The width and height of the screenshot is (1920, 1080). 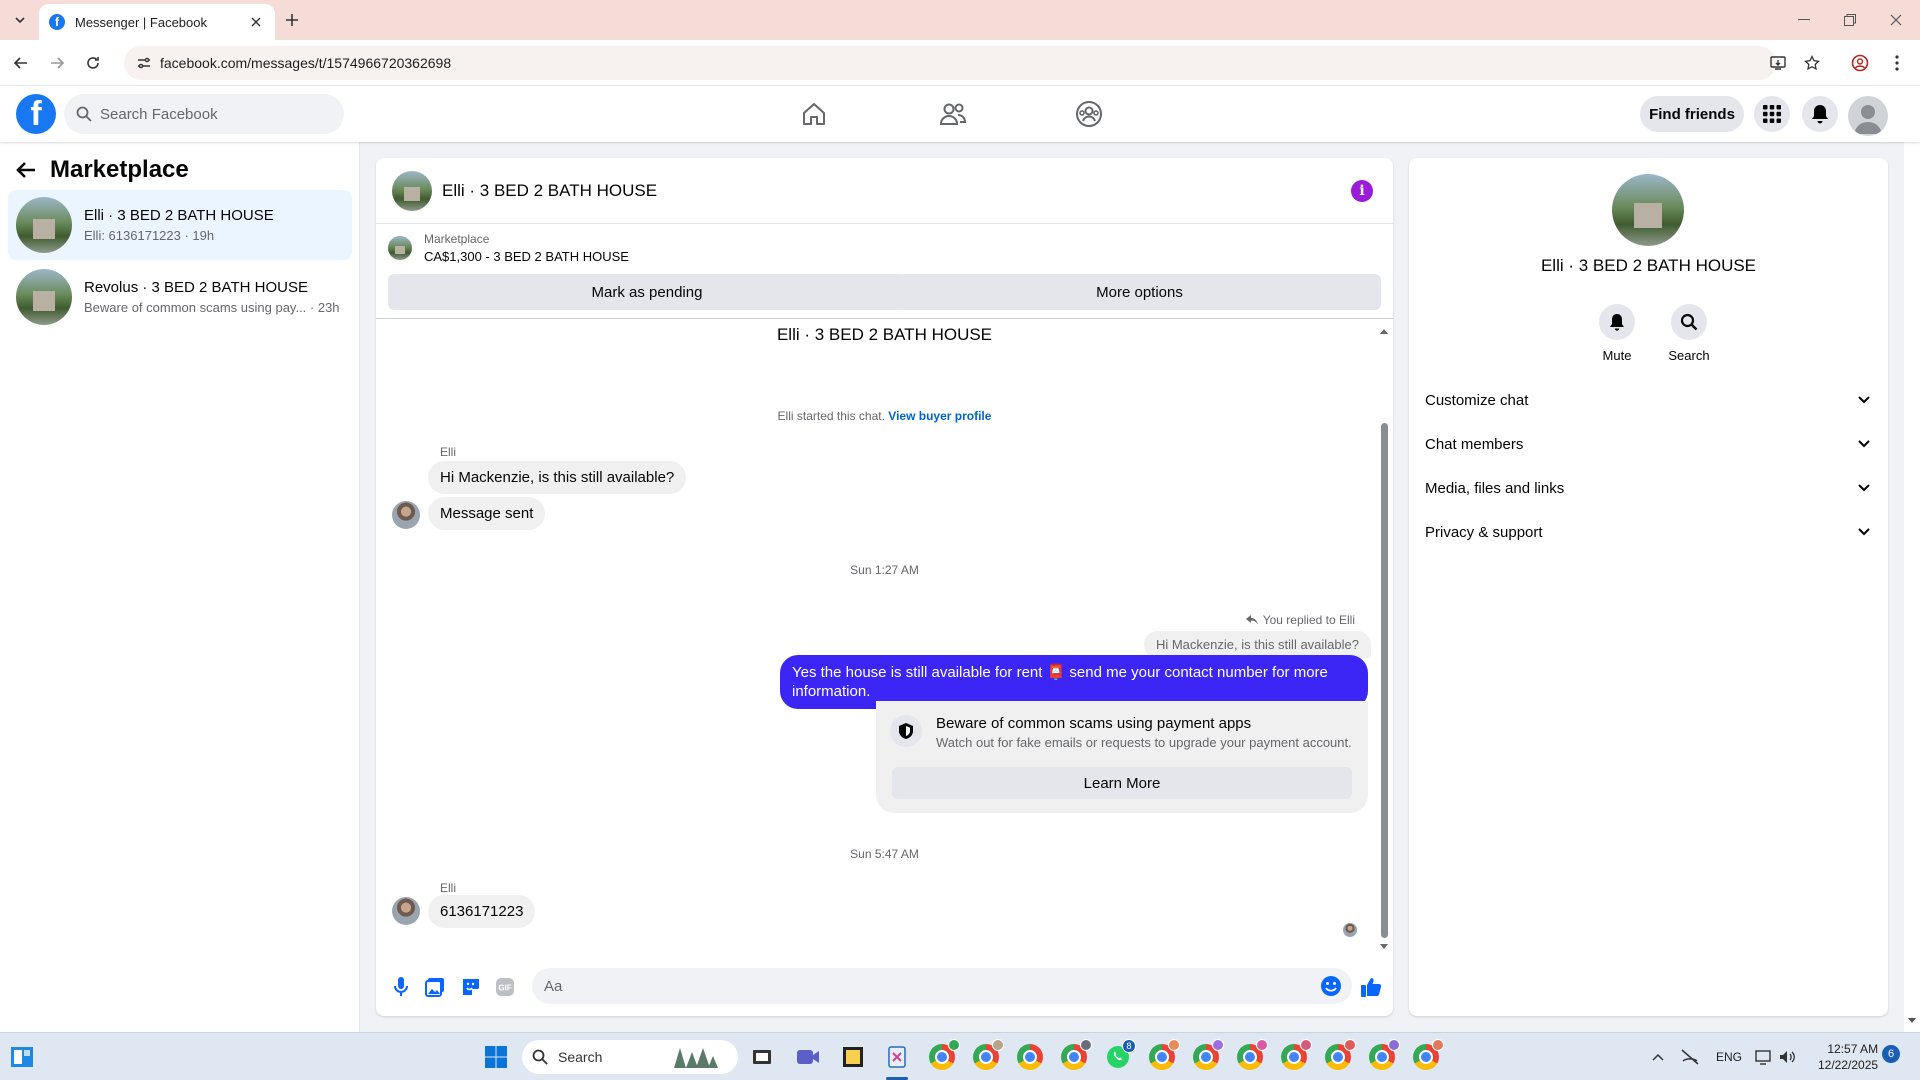 I want to click on browser-toolbar: facebook.com/messages/t/1574966720362698, so click(x=960, y=63).